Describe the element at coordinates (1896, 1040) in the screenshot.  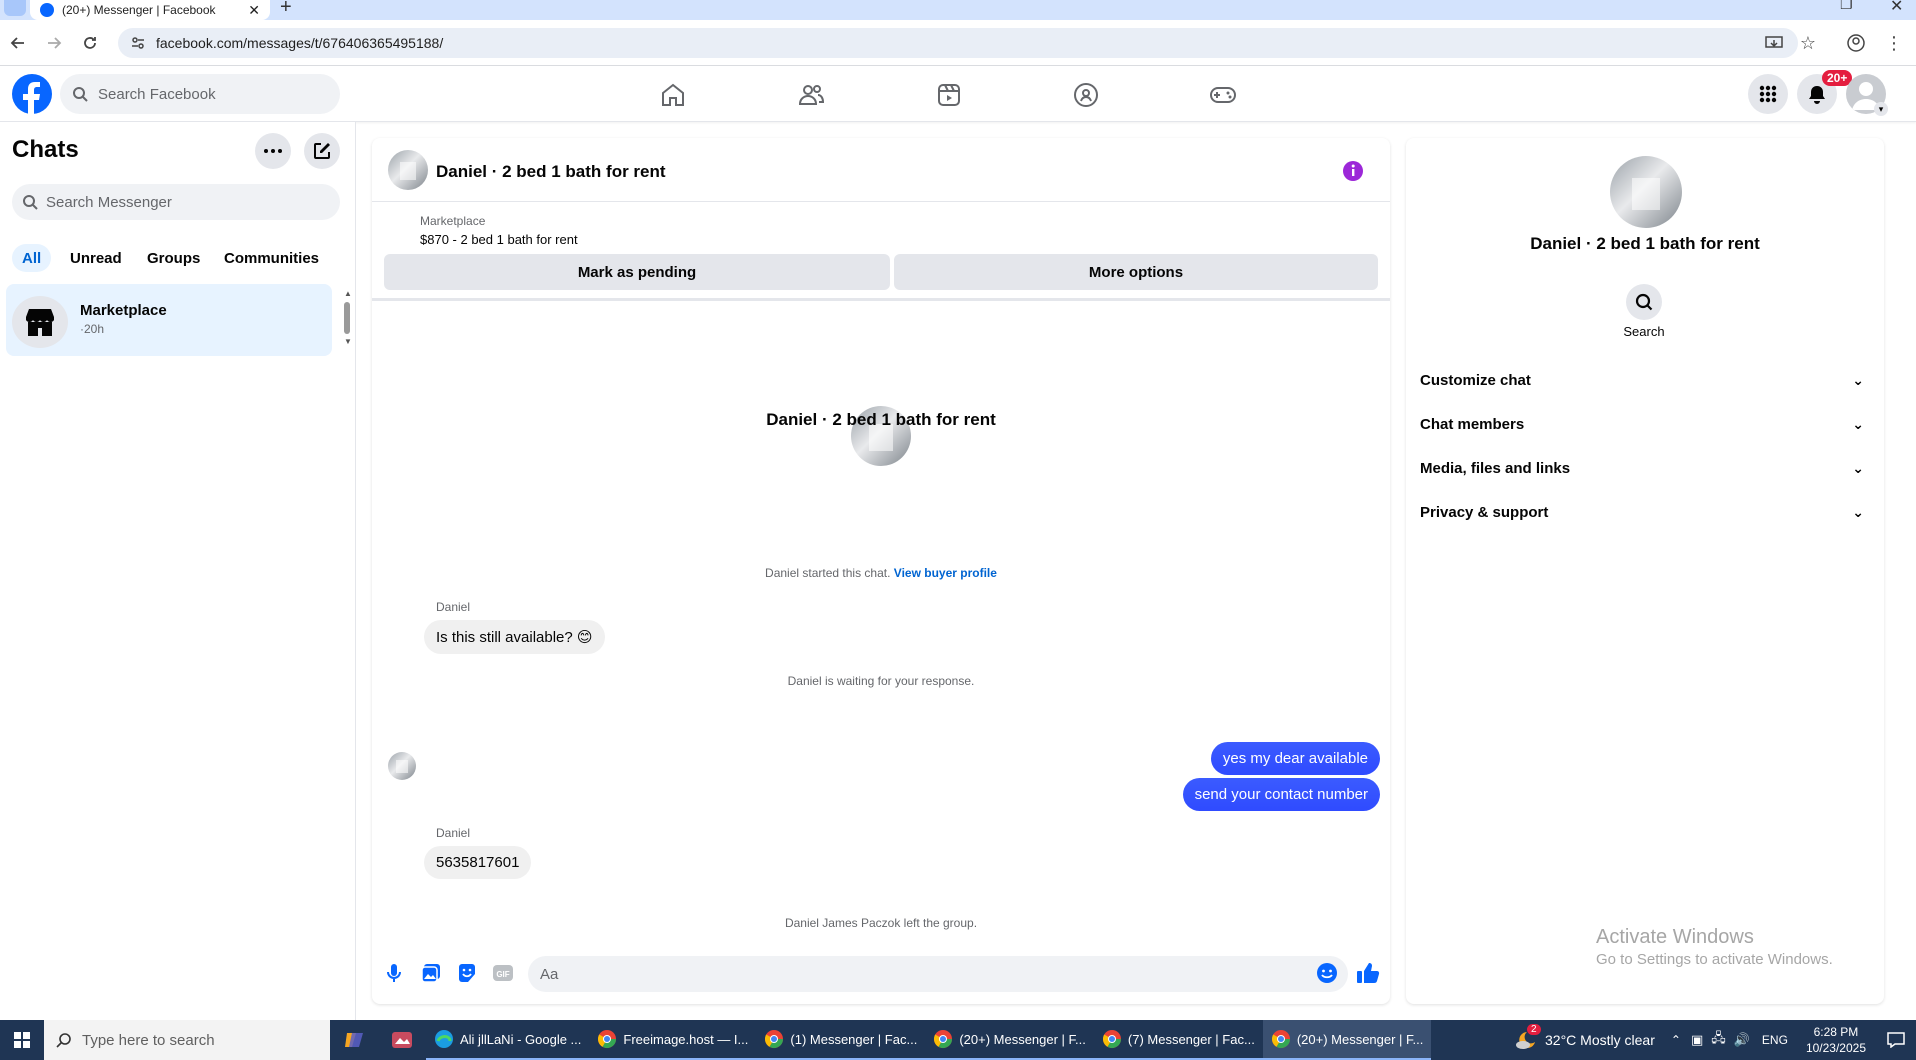
I see `notification-center-icon` at that location.